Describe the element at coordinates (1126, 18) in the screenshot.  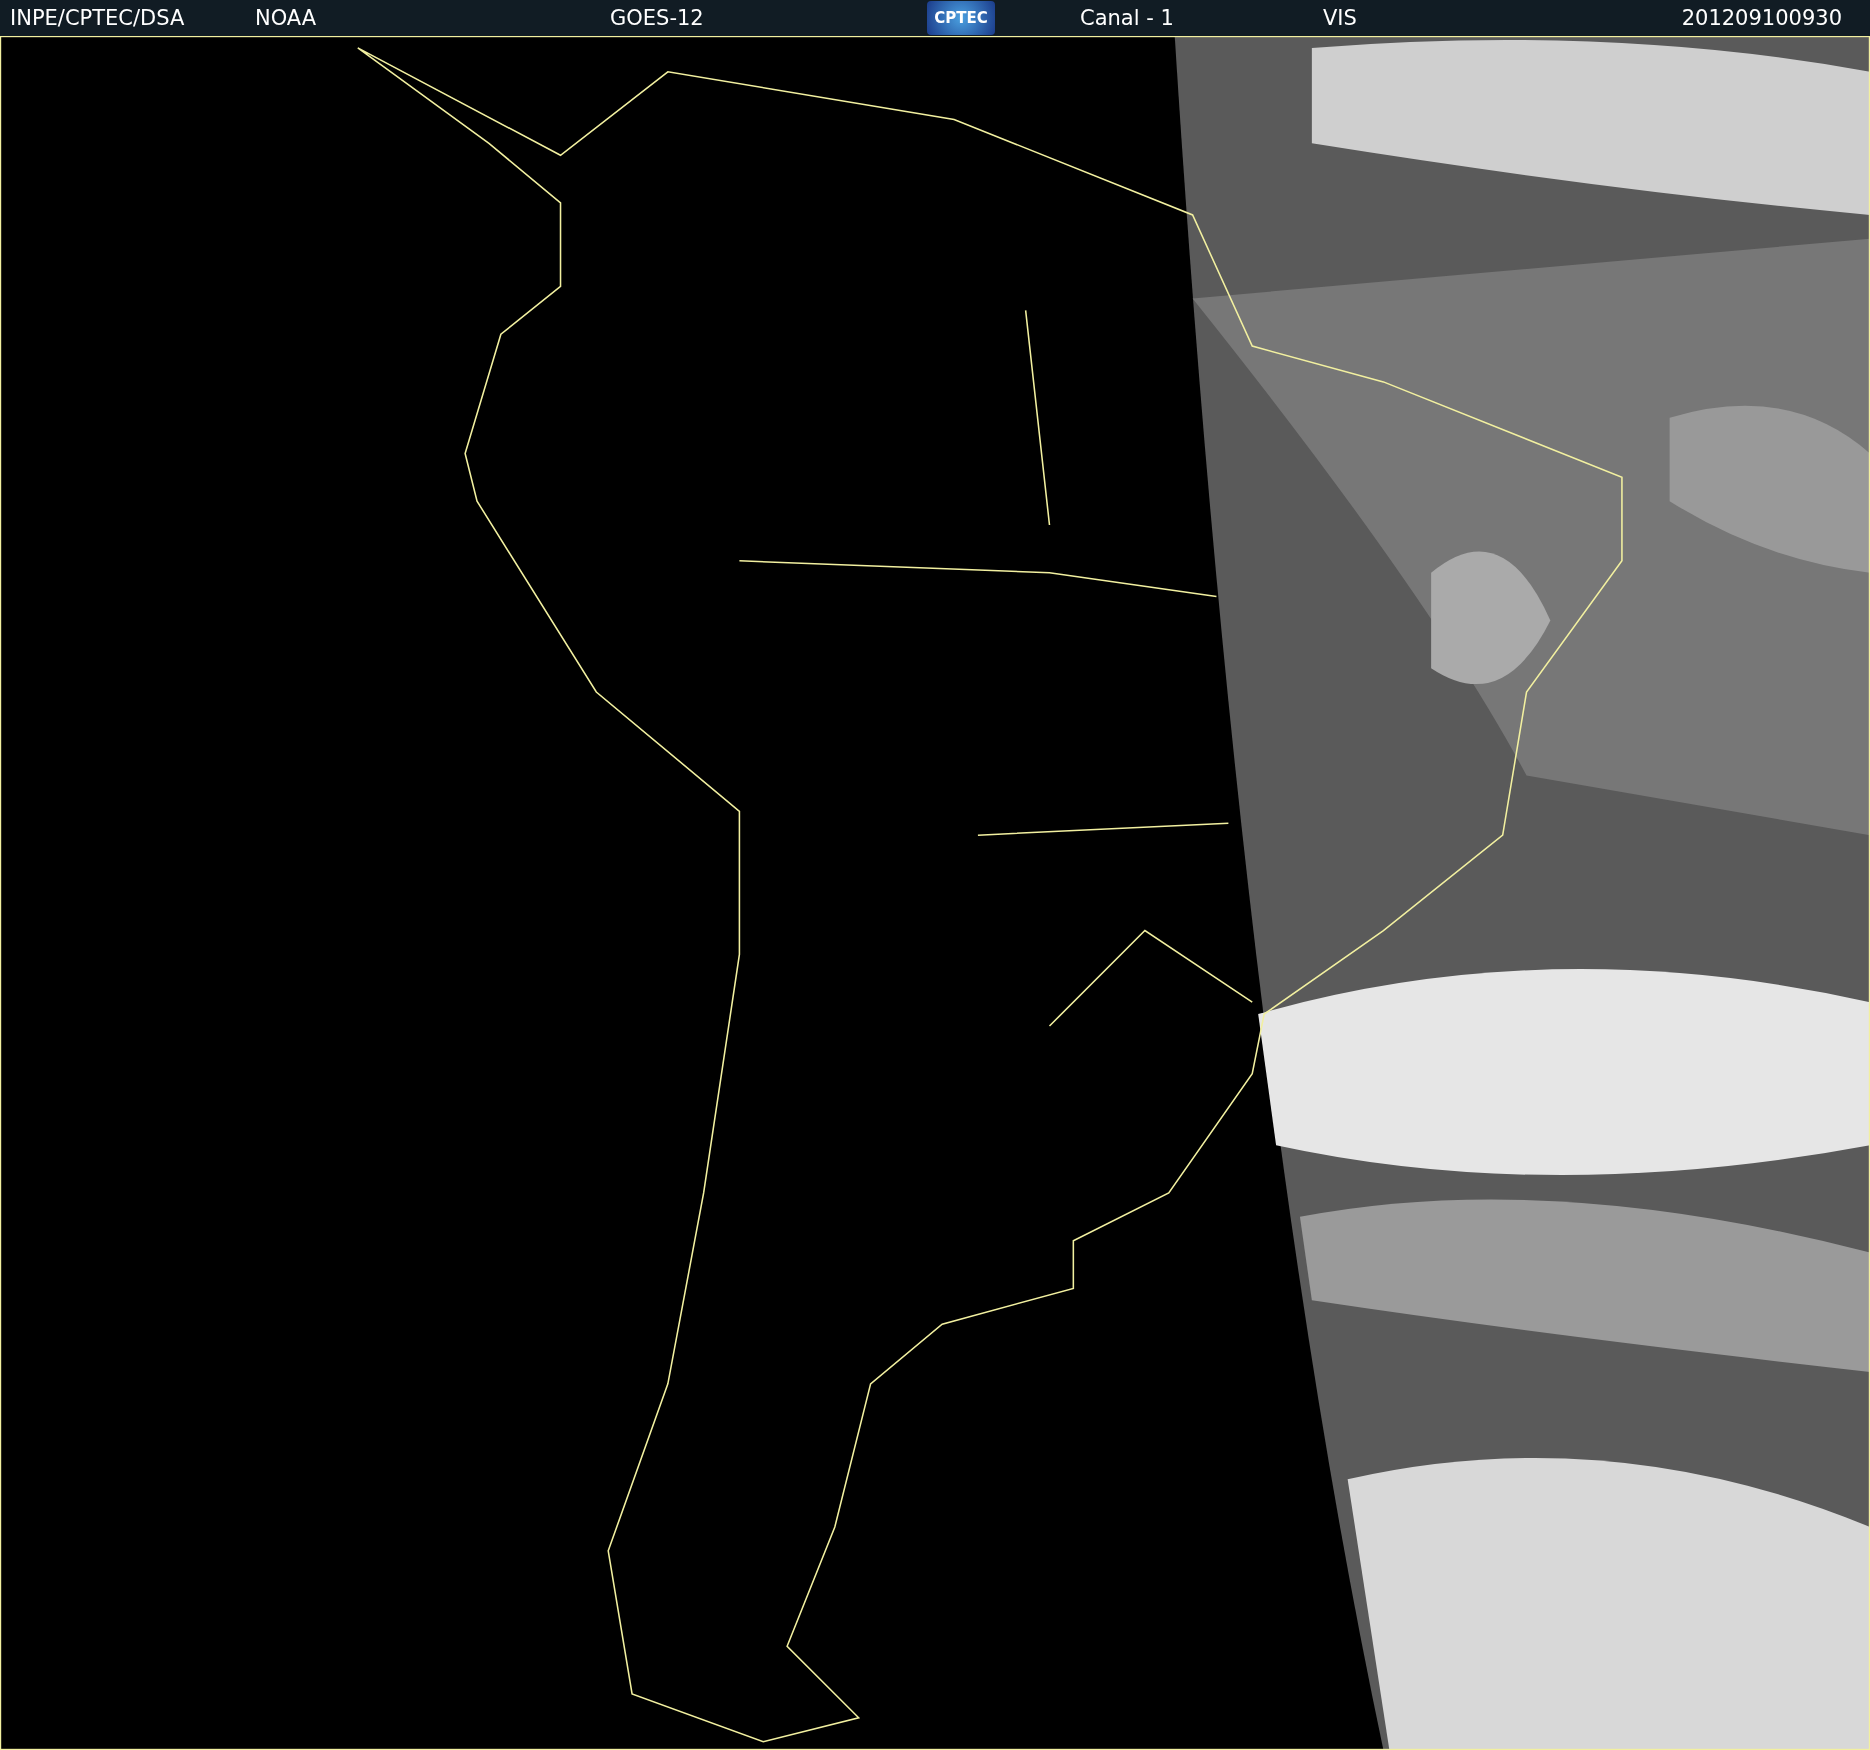
I see `channel-label: Canal - 1` at that location.